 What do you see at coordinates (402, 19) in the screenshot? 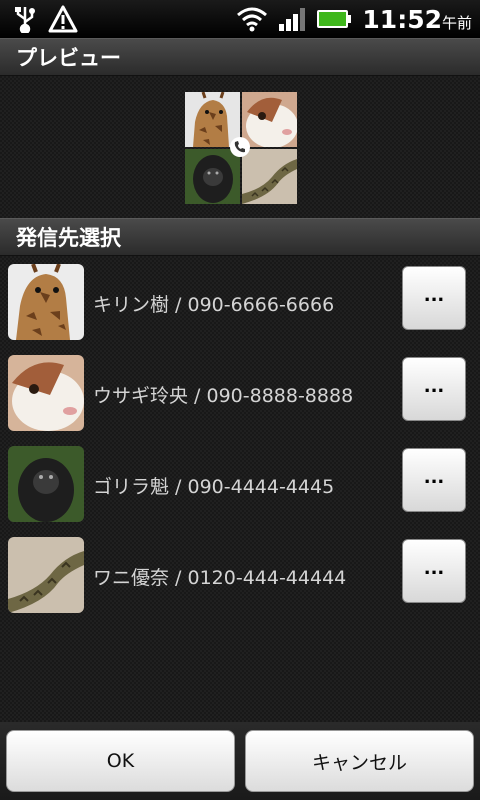
I see `clock-time: 11:52` at bounding box center [402, 19].